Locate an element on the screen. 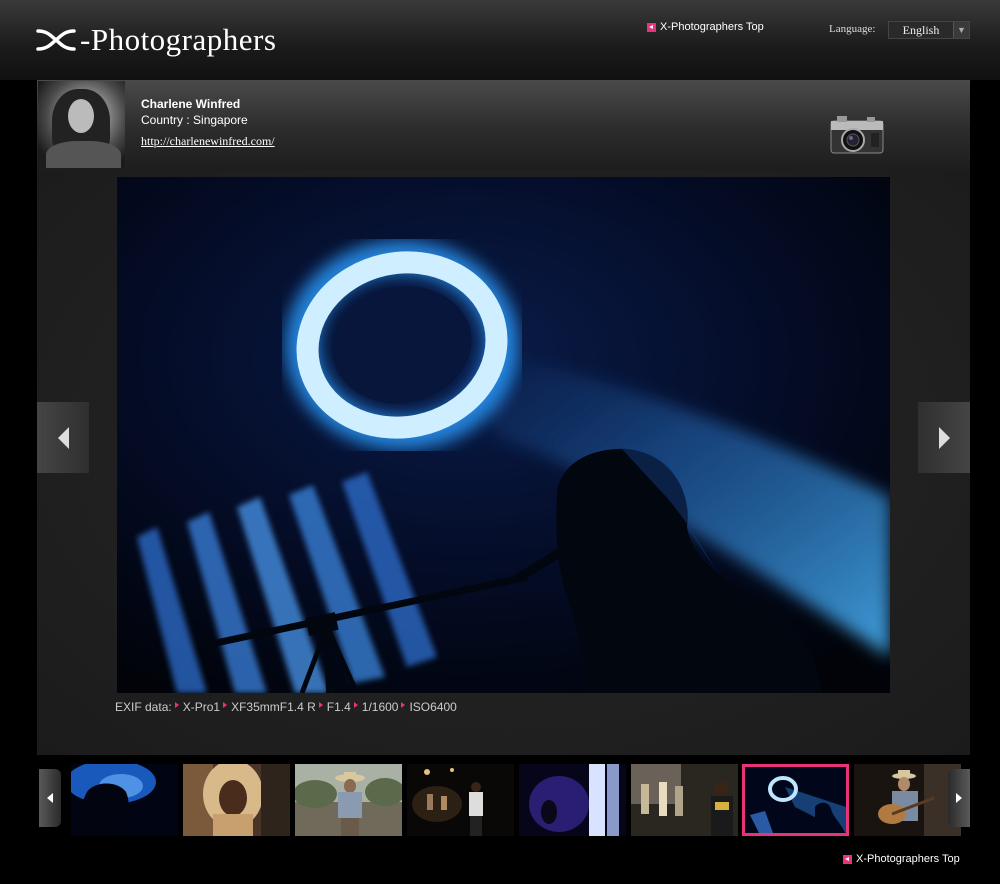 This screenshot has width=1000, height=884. language-select: English ▼ is located at coordinates (929, 30).